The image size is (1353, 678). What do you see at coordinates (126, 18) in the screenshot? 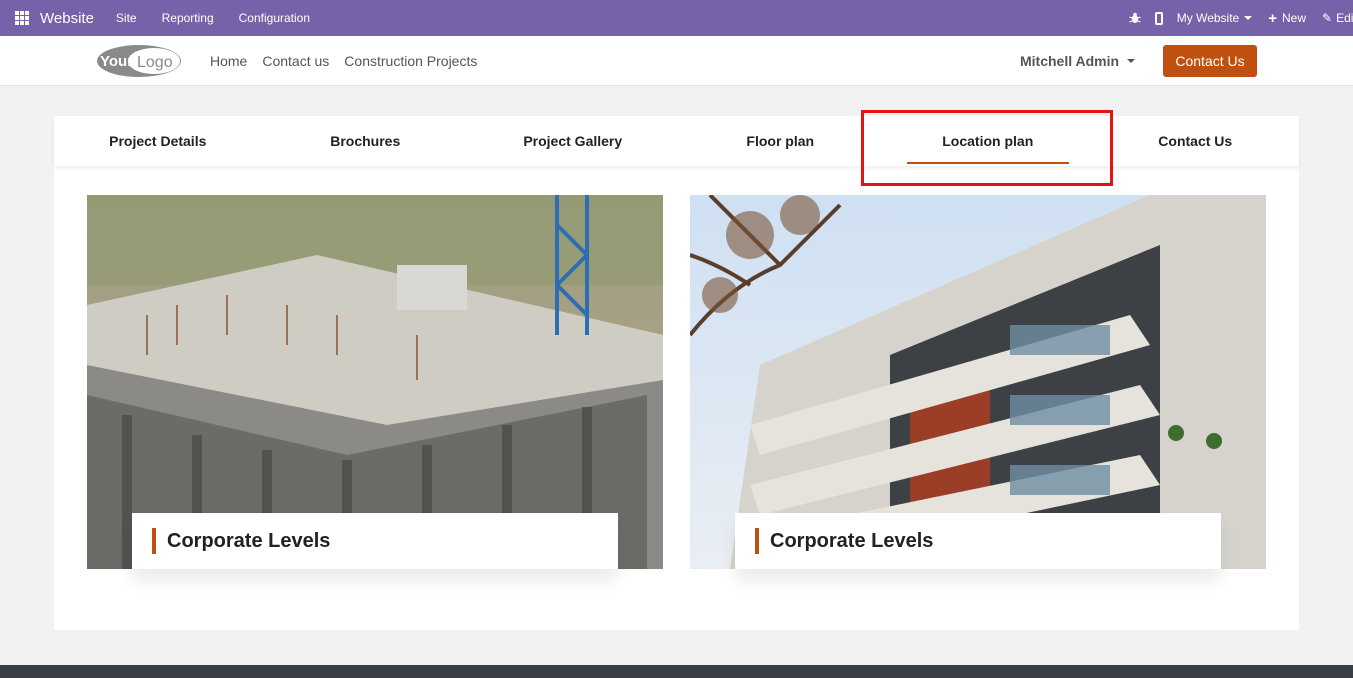
I see `menu-site: Site` at bounding box center [126, 18].